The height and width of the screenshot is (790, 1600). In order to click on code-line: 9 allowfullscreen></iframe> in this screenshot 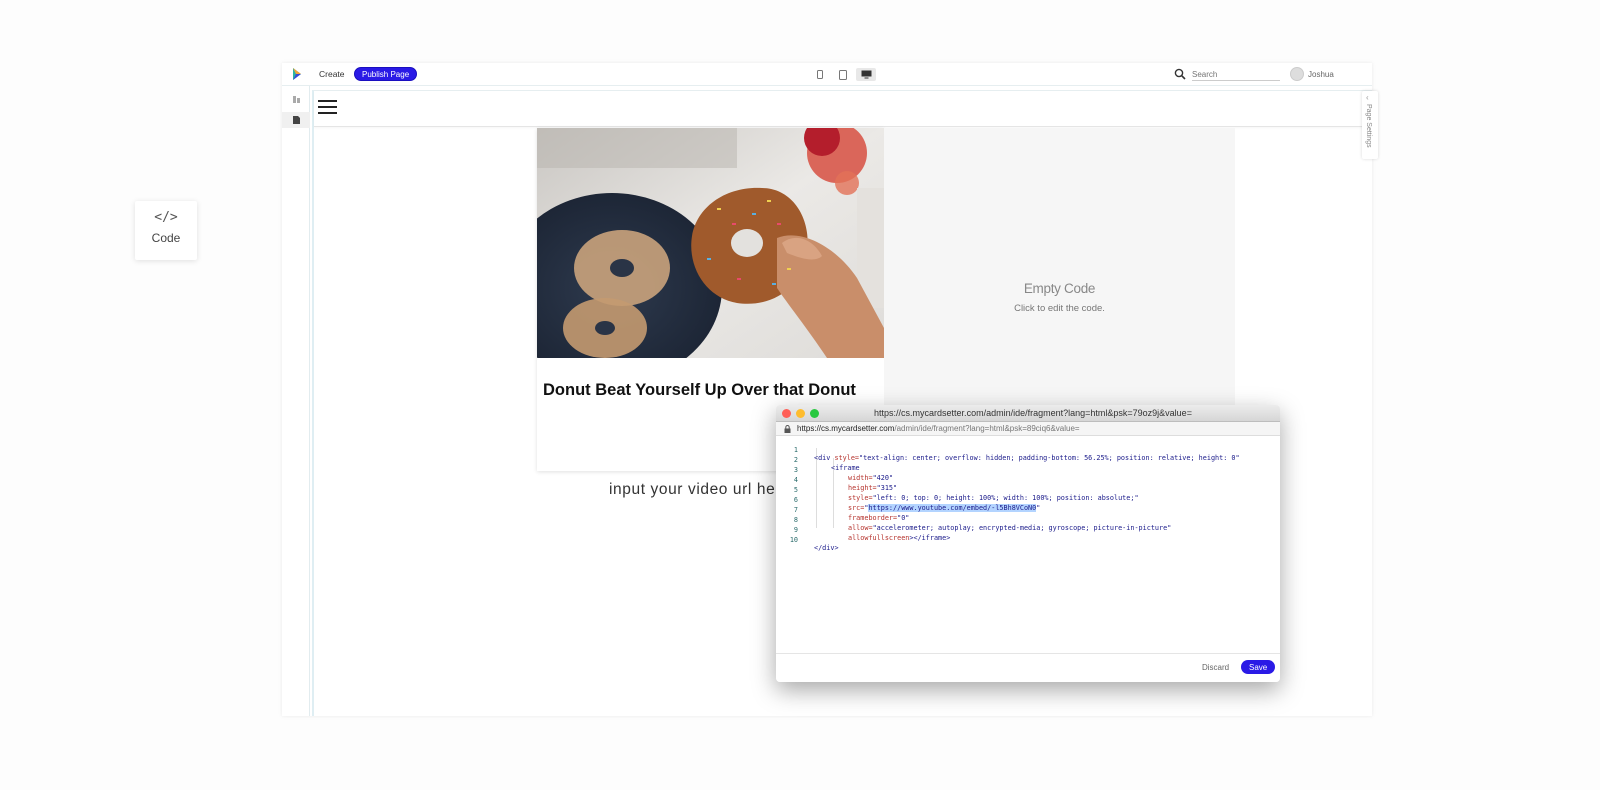, I will do `click(1028, 530)`.